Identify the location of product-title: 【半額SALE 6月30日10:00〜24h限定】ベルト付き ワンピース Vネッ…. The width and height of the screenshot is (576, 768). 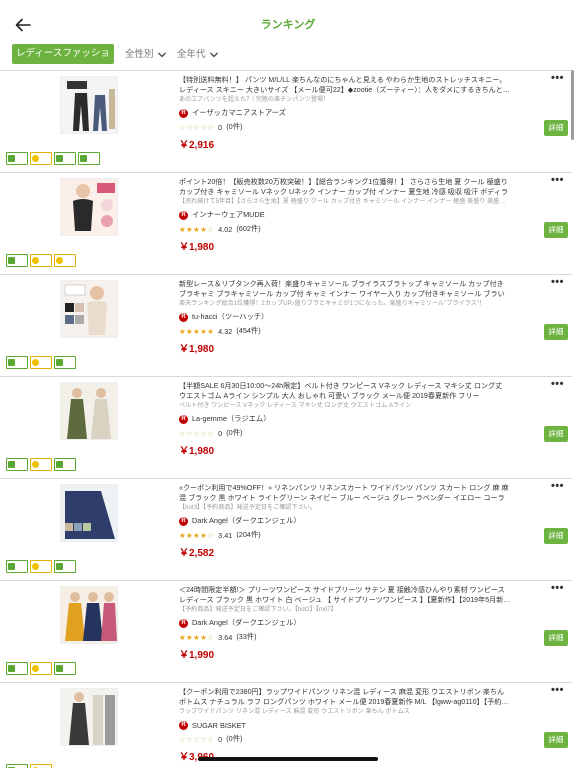
(345, 391).